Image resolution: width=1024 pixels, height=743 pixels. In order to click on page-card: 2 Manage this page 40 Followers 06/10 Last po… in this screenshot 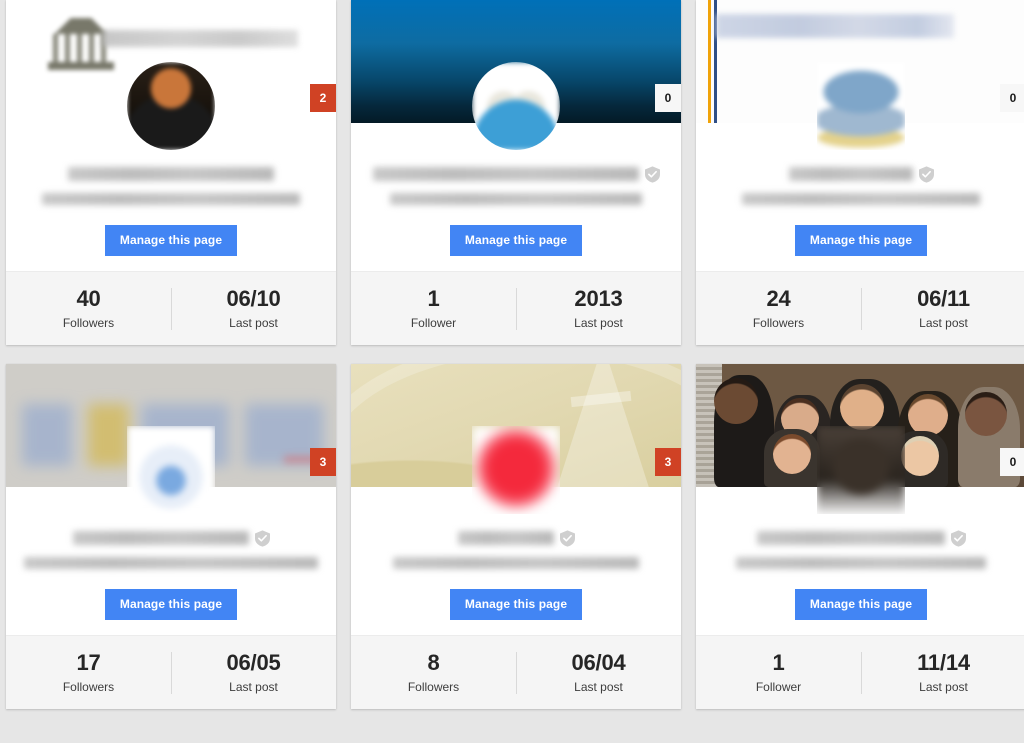, I will do `click(171, 172)`.